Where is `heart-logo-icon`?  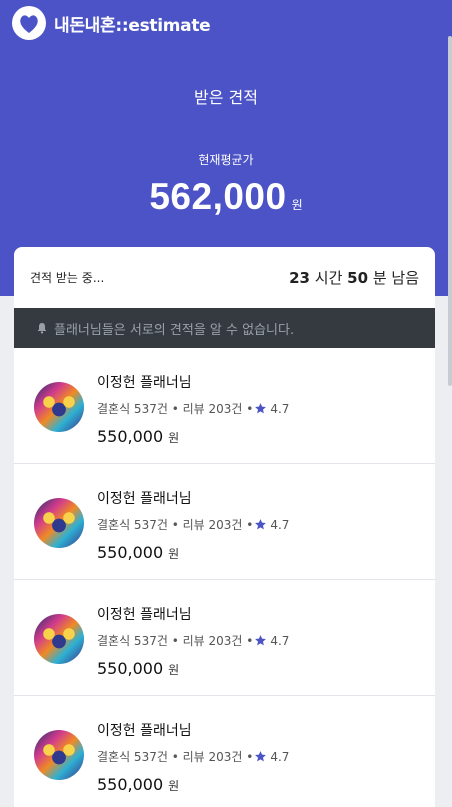
heart-logo-icon is located at coordinates (29, 23).